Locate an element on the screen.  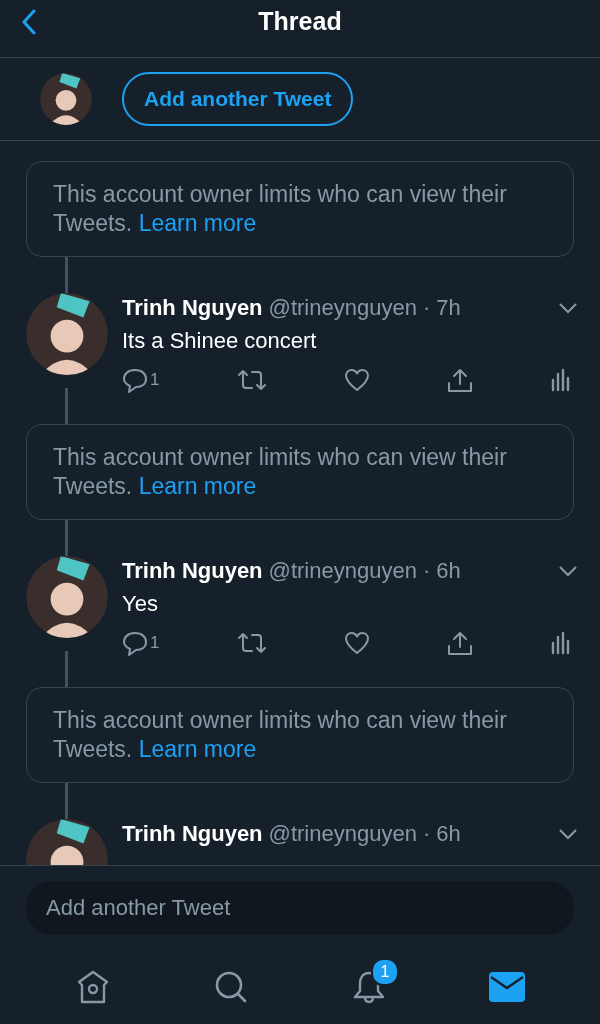
screen-title: Thread is located at coordinates (300, 21).